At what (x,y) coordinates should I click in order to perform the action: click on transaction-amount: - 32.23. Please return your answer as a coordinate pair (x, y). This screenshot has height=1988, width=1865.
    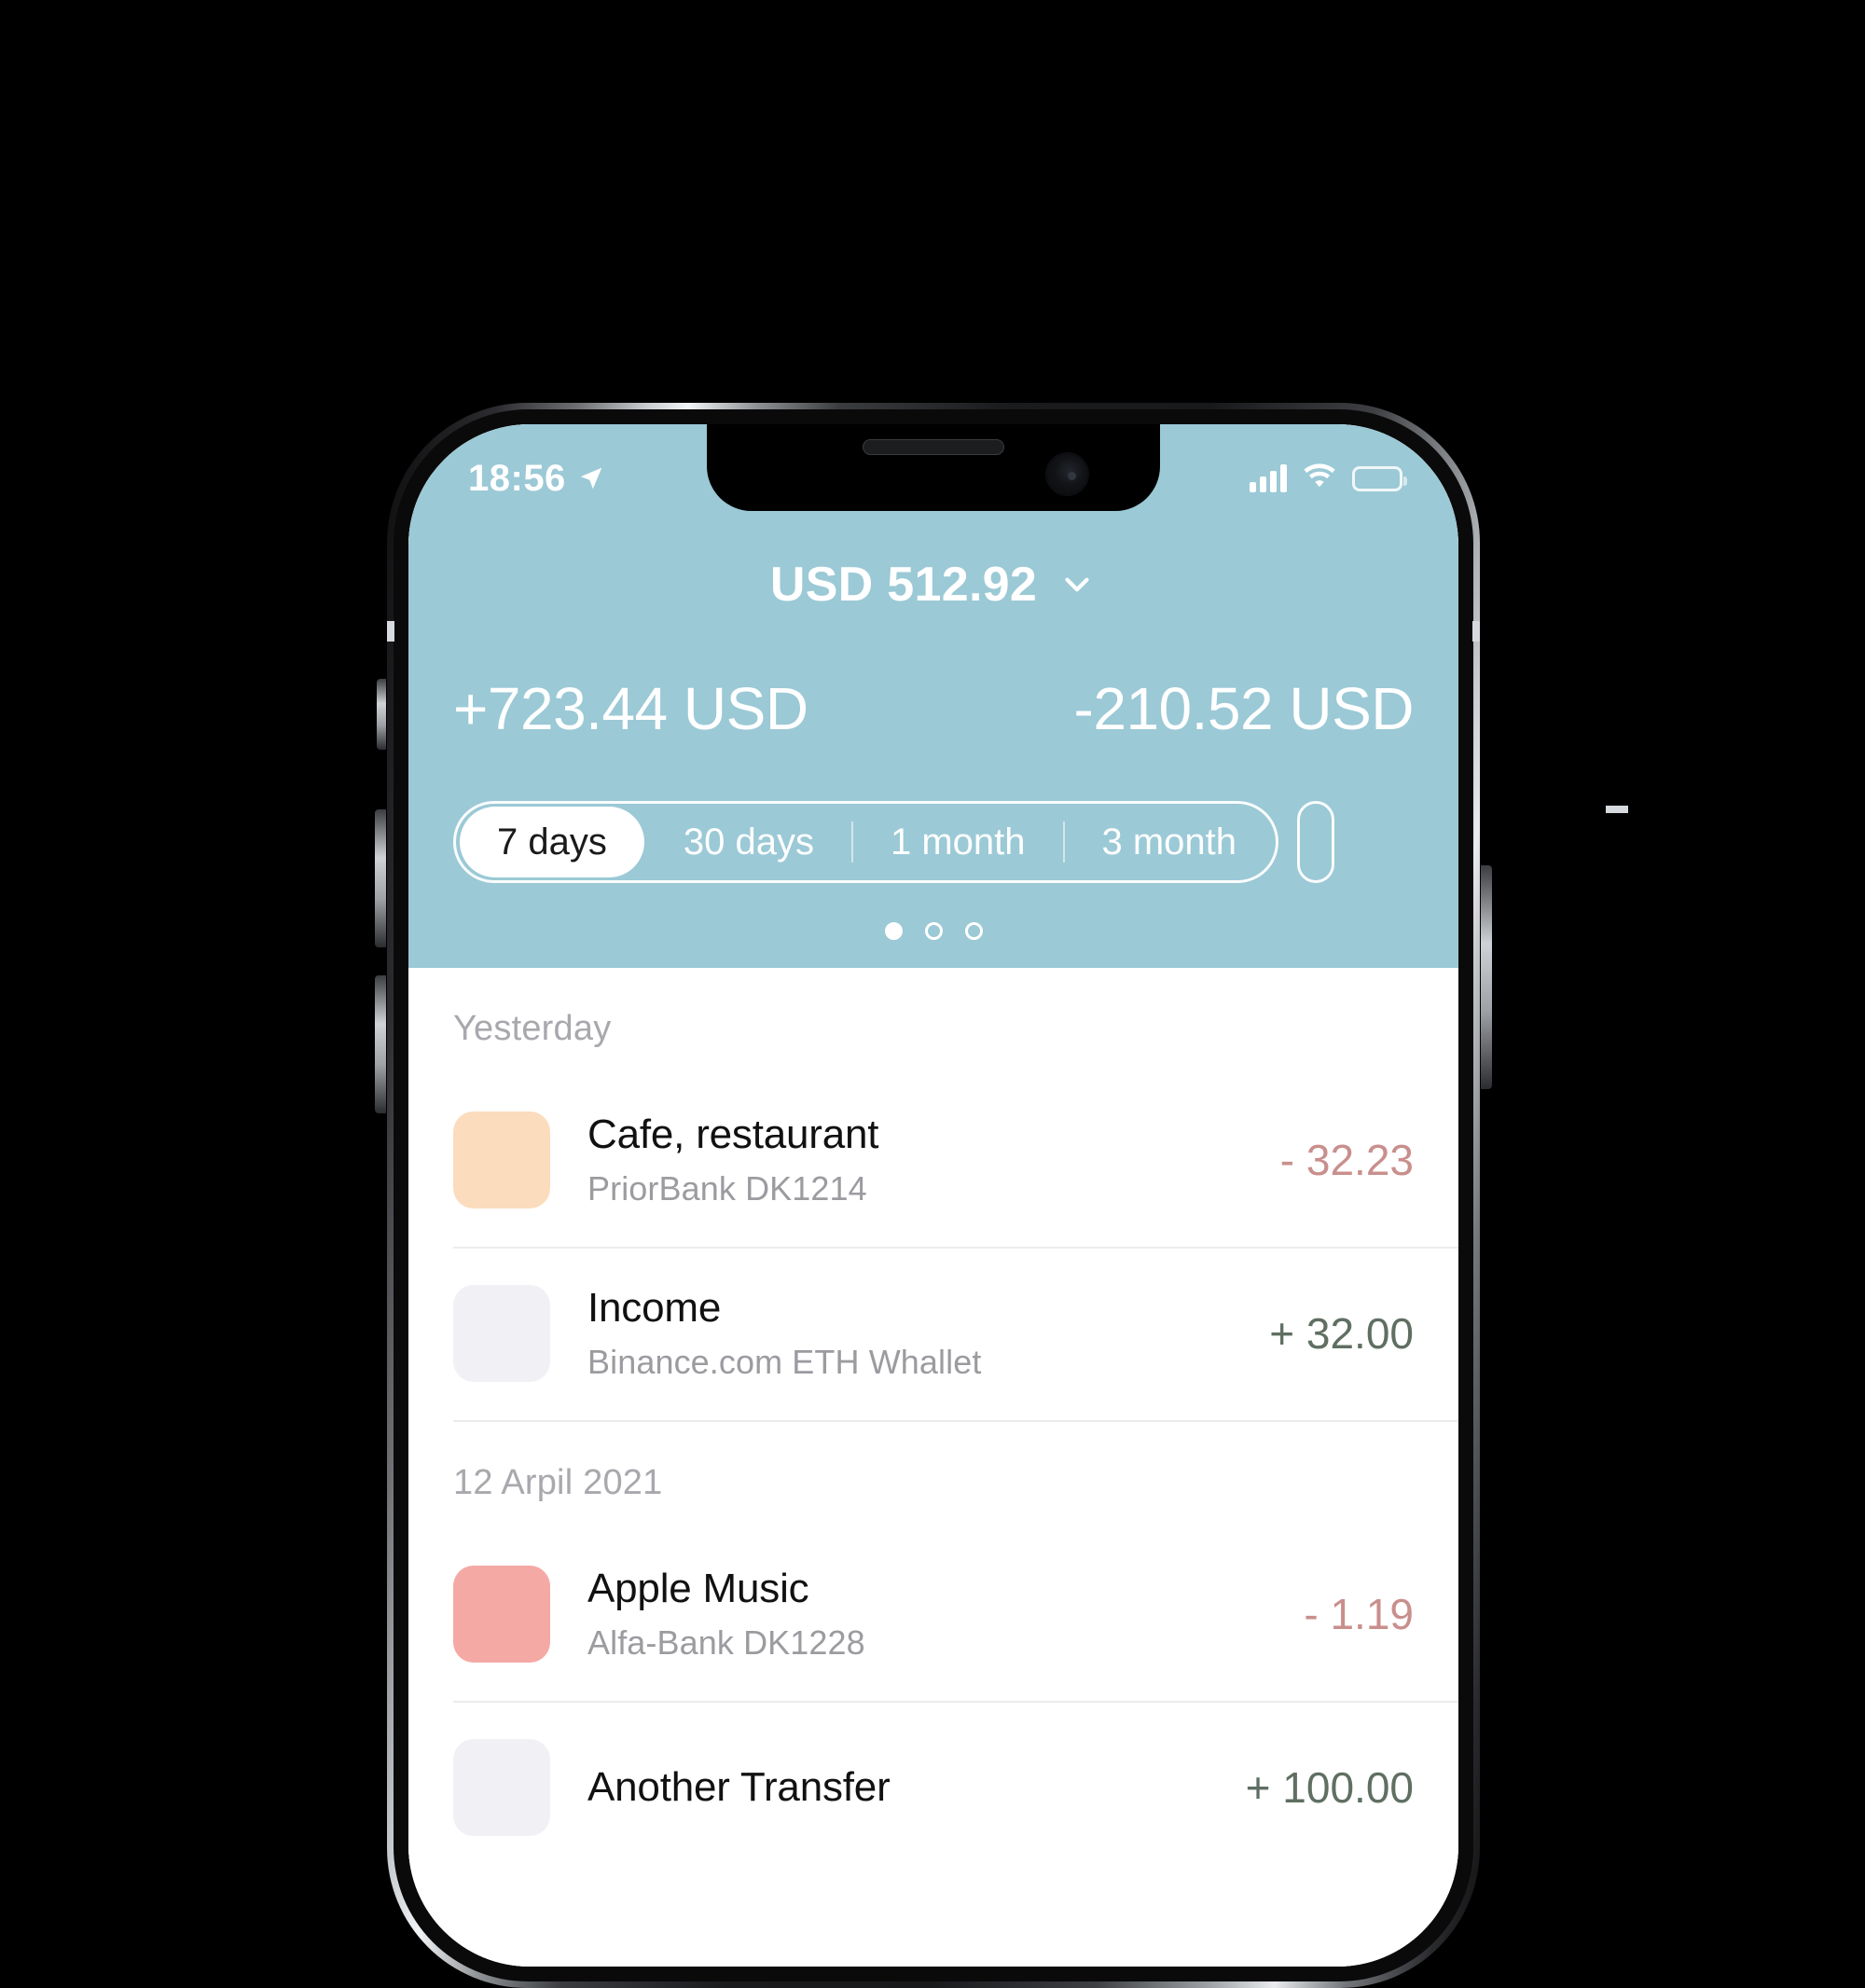
    Looking at the image, I should click on (1347, 1160).